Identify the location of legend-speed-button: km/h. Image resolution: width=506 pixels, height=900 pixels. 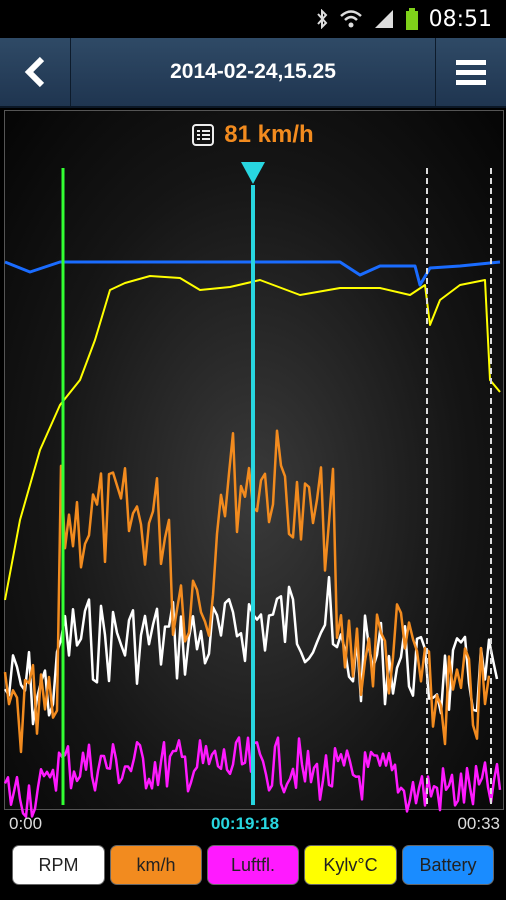
(156, 865).